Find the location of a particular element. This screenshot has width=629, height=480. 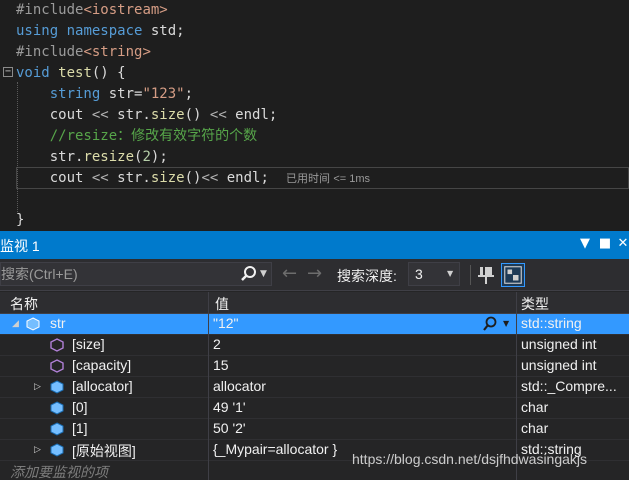

search-forward-icon: → is located at coordinates (317, 274).